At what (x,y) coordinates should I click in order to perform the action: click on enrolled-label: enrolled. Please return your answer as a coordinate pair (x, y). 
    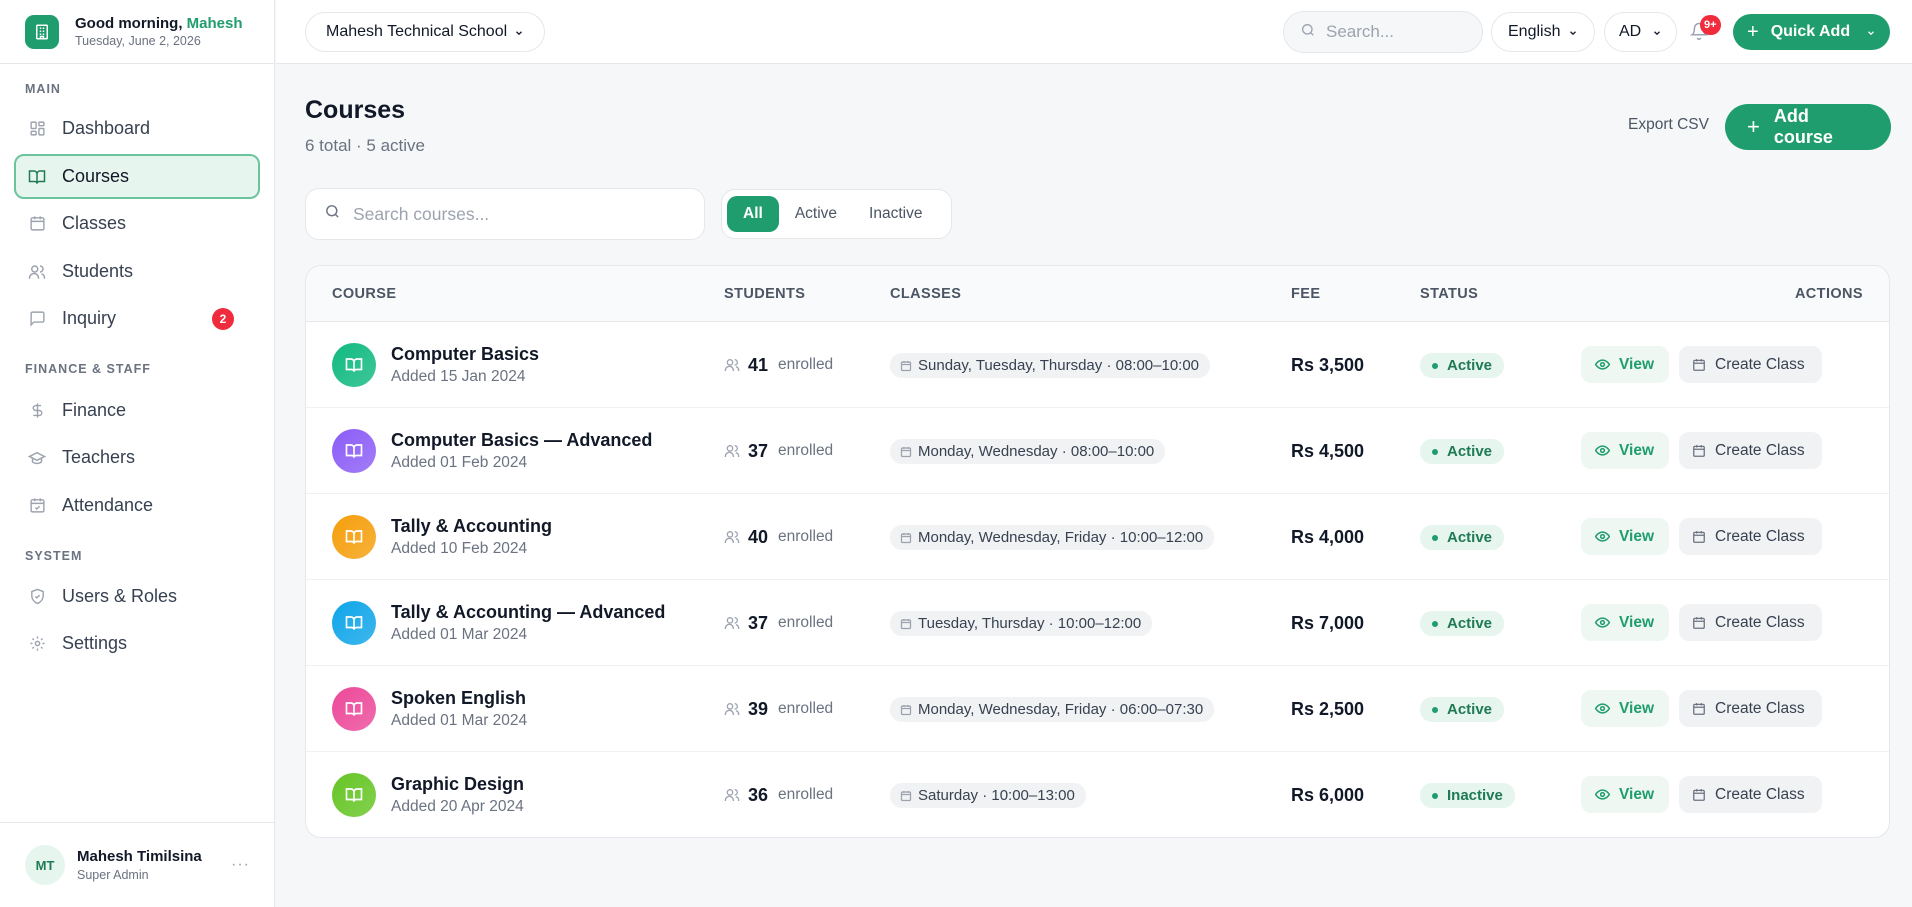
    Looking at the image, I should click on (806, 622).